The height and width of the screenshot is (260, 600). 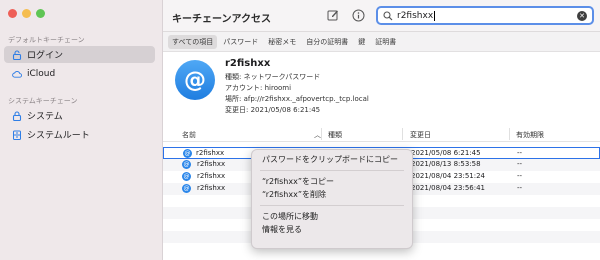 What do you see at coordinates (41, 73) in the screenshot?
I see `sidebar-item-label: iCloud` at bounding box center [41, 73].